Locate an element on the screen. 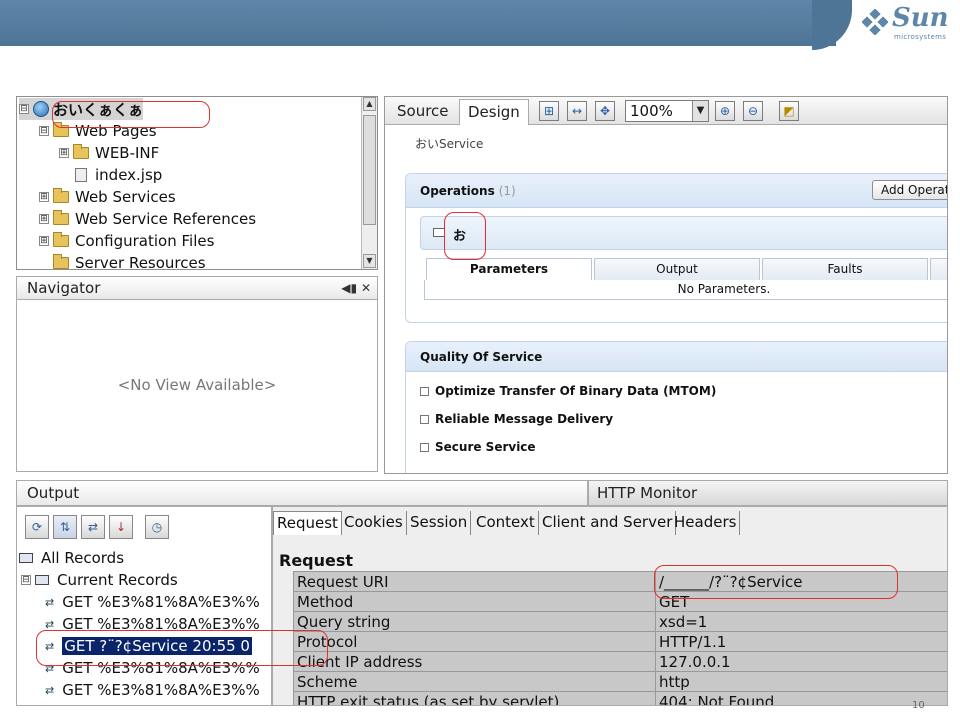  http-monitor-header: HTTP Monitor is located at coordinates (768, 493).